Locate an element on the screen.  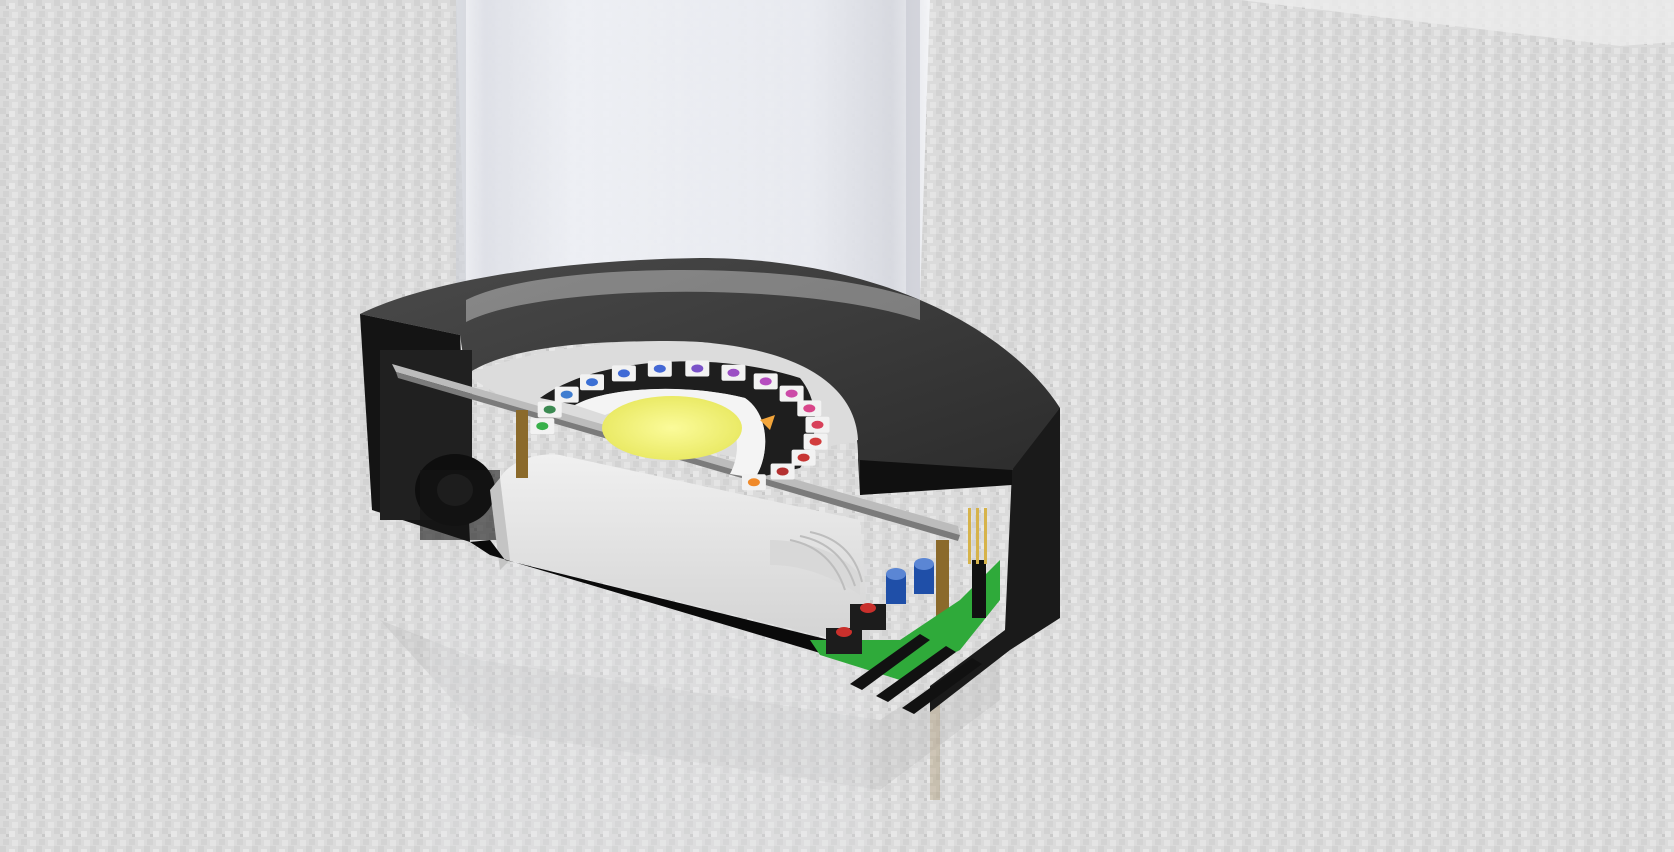
tube-right-edge is located at coordinates (913, 150).